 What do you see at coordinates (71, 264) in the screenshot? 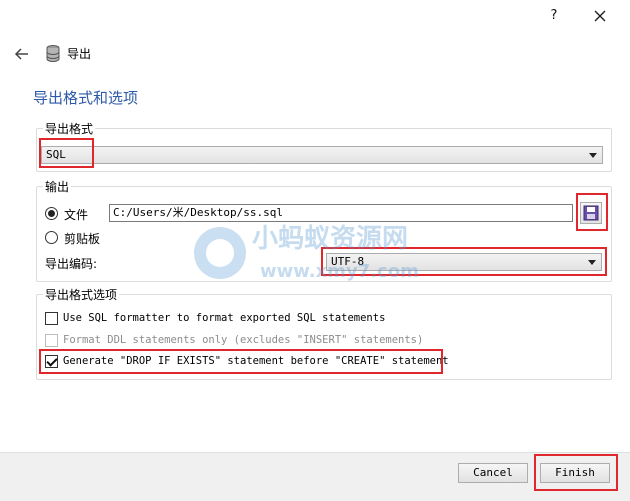
I see `encoding-label: 导出编码:` at bounding box center [71, 264].